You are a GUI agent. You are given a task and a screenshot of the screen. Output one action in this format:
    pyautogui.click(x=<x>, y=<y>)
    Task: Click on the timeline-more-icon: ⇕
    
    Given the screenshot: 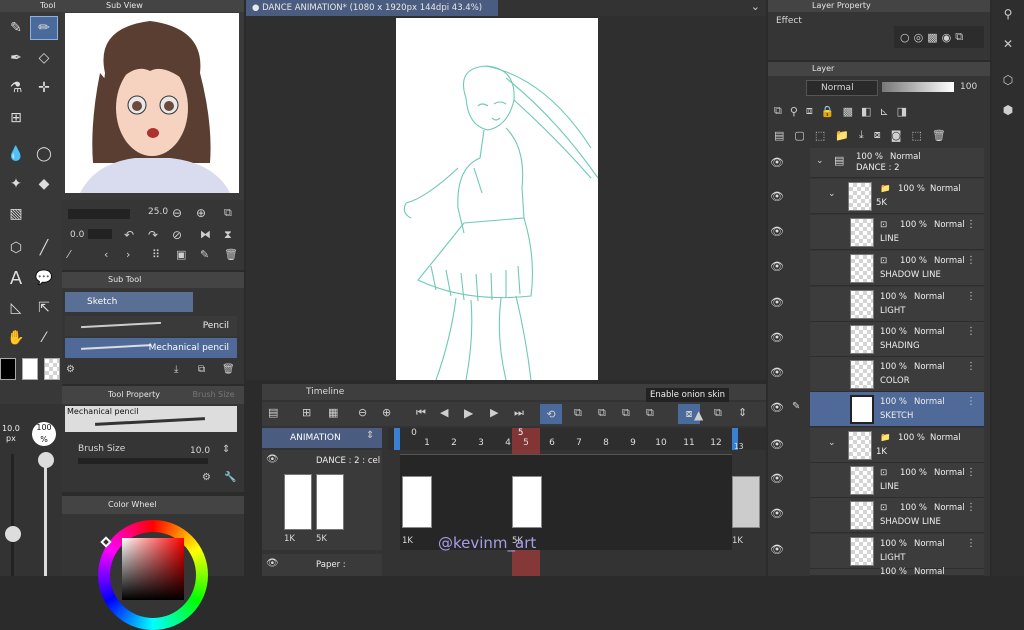 What is the action you would take?
    pyautogui.click(x=742, y=412)
    